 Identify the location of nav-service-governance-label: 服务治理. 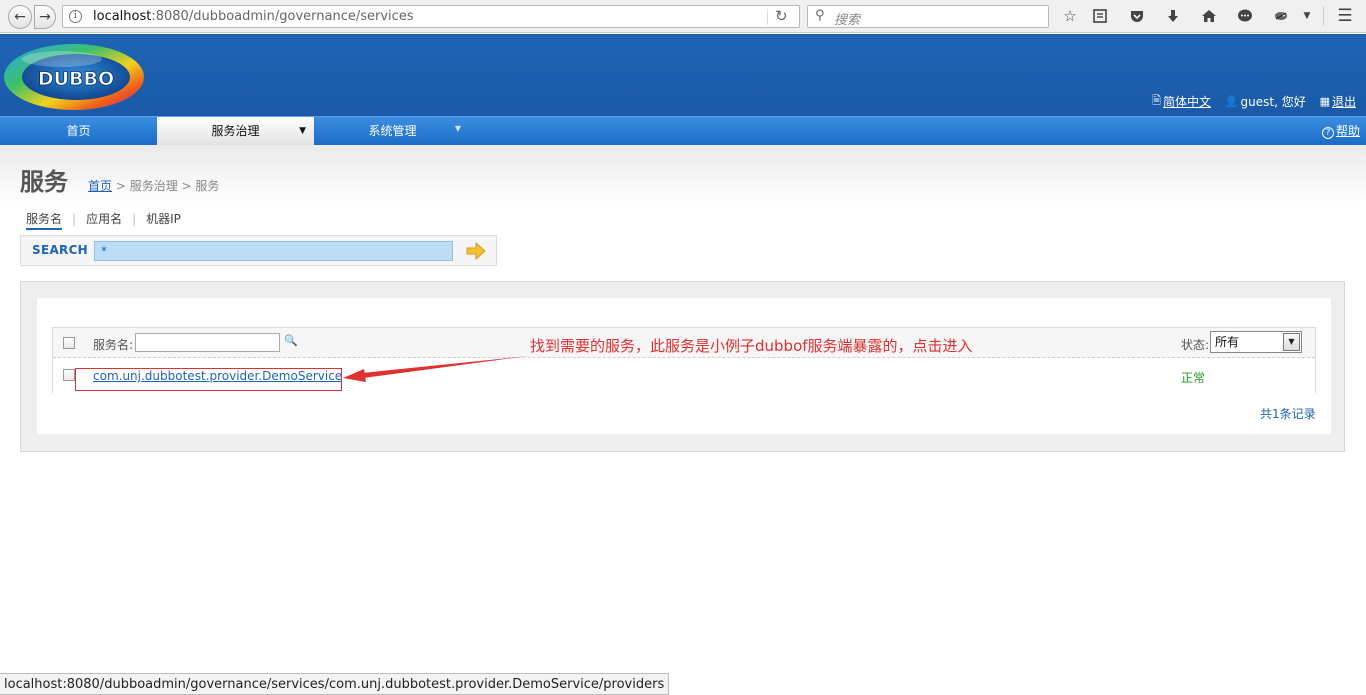
(235, 131).